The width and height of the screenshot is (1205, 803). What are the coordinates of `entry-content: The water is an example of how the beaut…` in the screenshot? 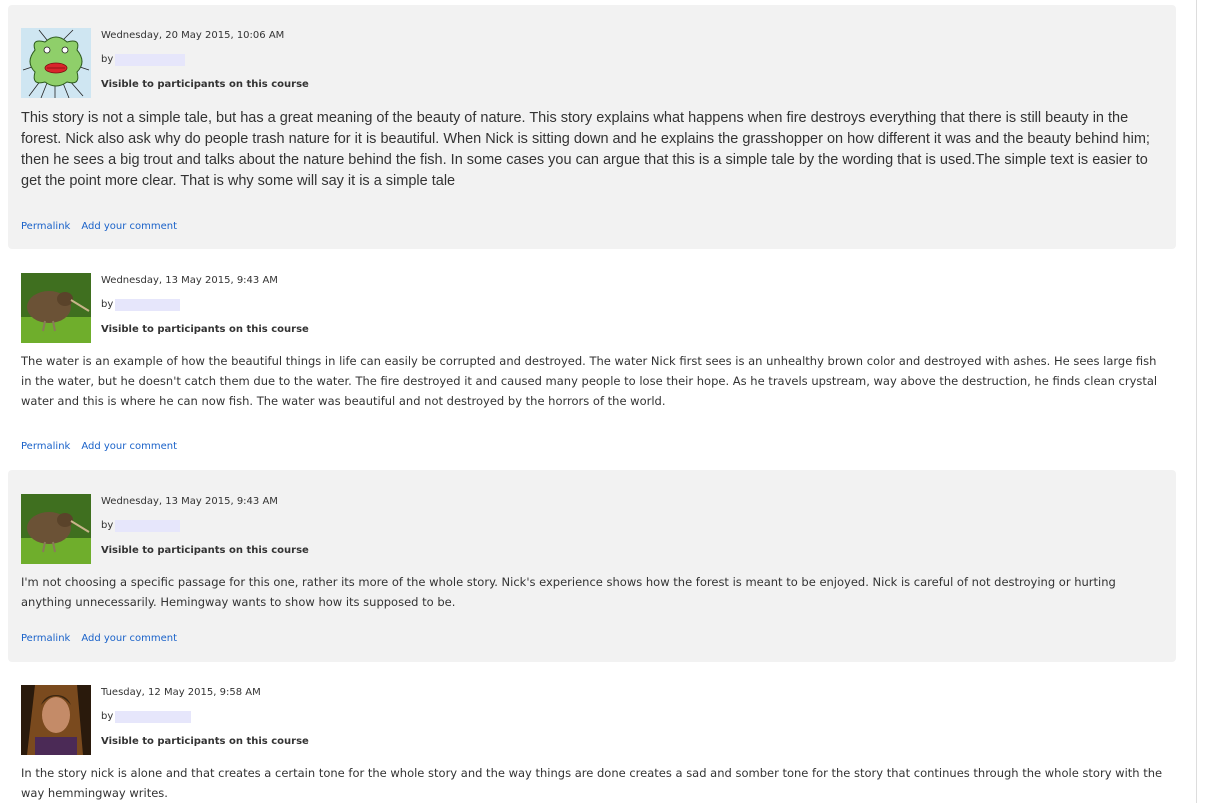 It's located at (589, 381).